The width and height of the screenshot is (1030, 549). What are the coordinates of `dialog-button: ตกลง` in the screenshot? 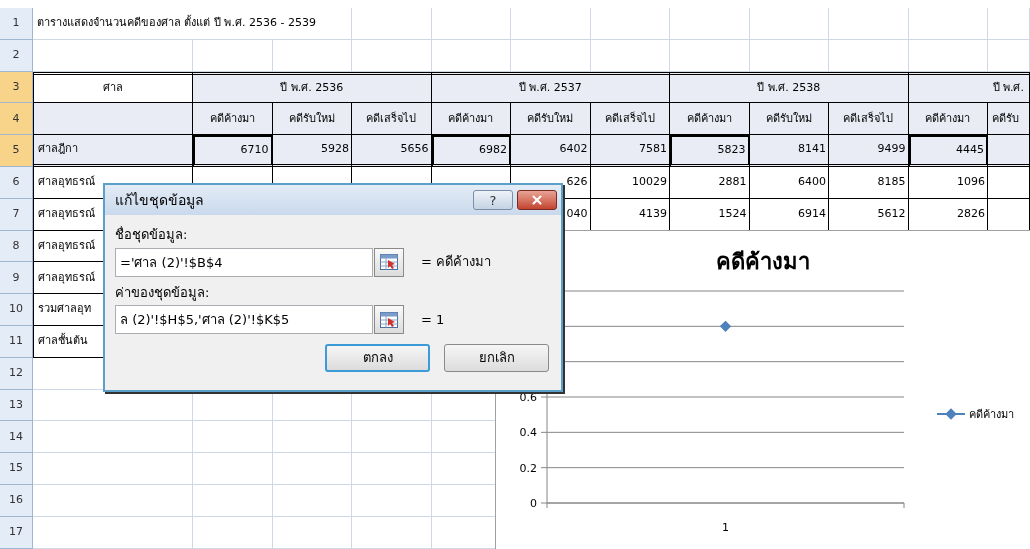 It's located at (377, 358).